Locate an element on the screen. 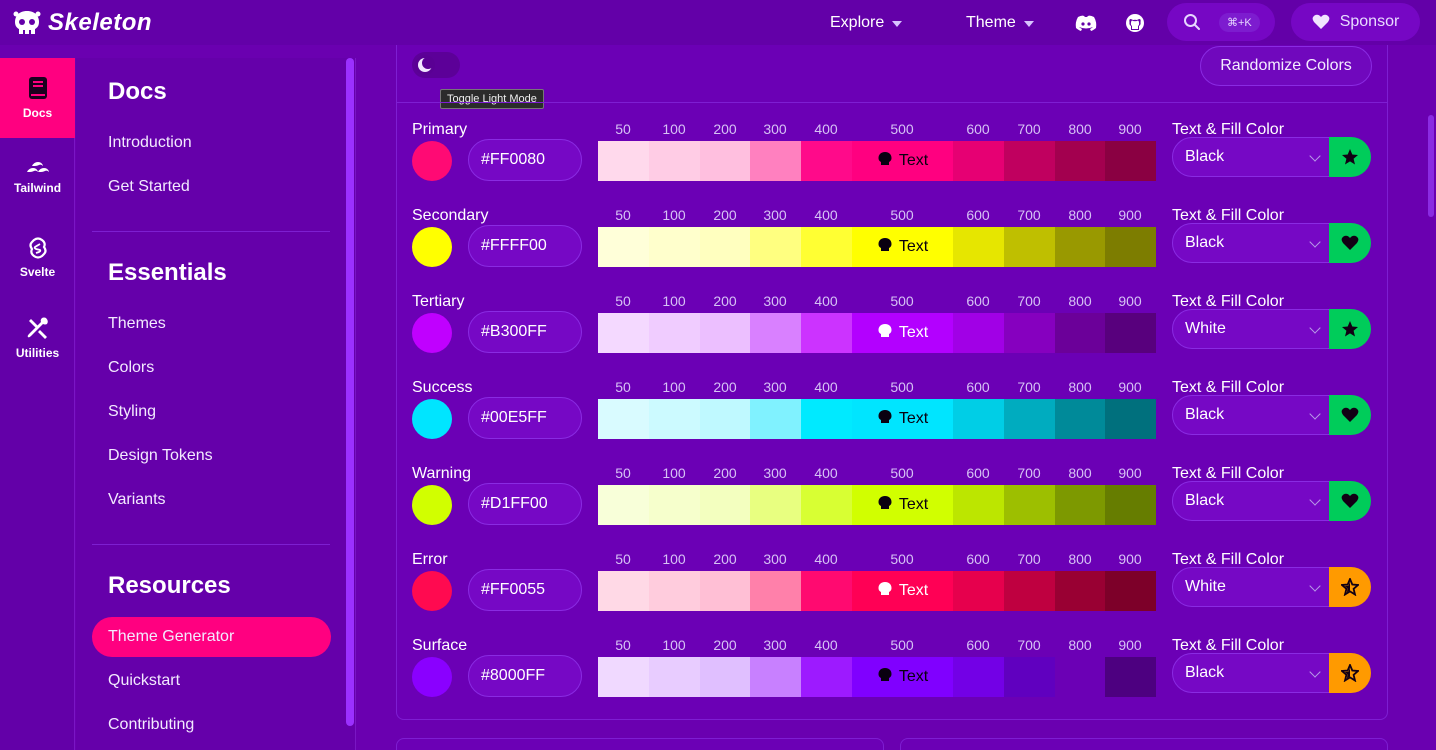 Image resolution: width=1436 pixels, height=750 pixels. search-shortcut: ⌘+K is located at coordinates (1239, 22).